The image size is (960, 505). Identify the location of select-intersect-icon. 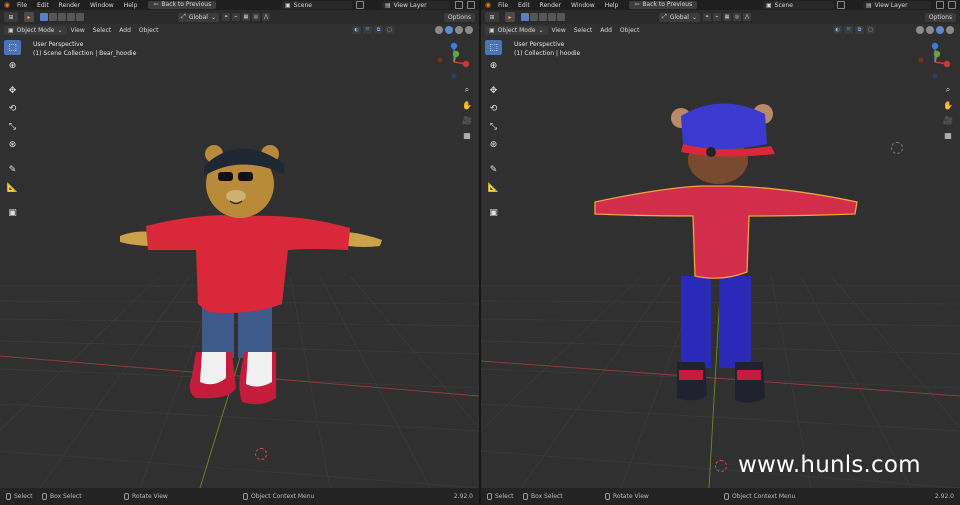
(561, 17).